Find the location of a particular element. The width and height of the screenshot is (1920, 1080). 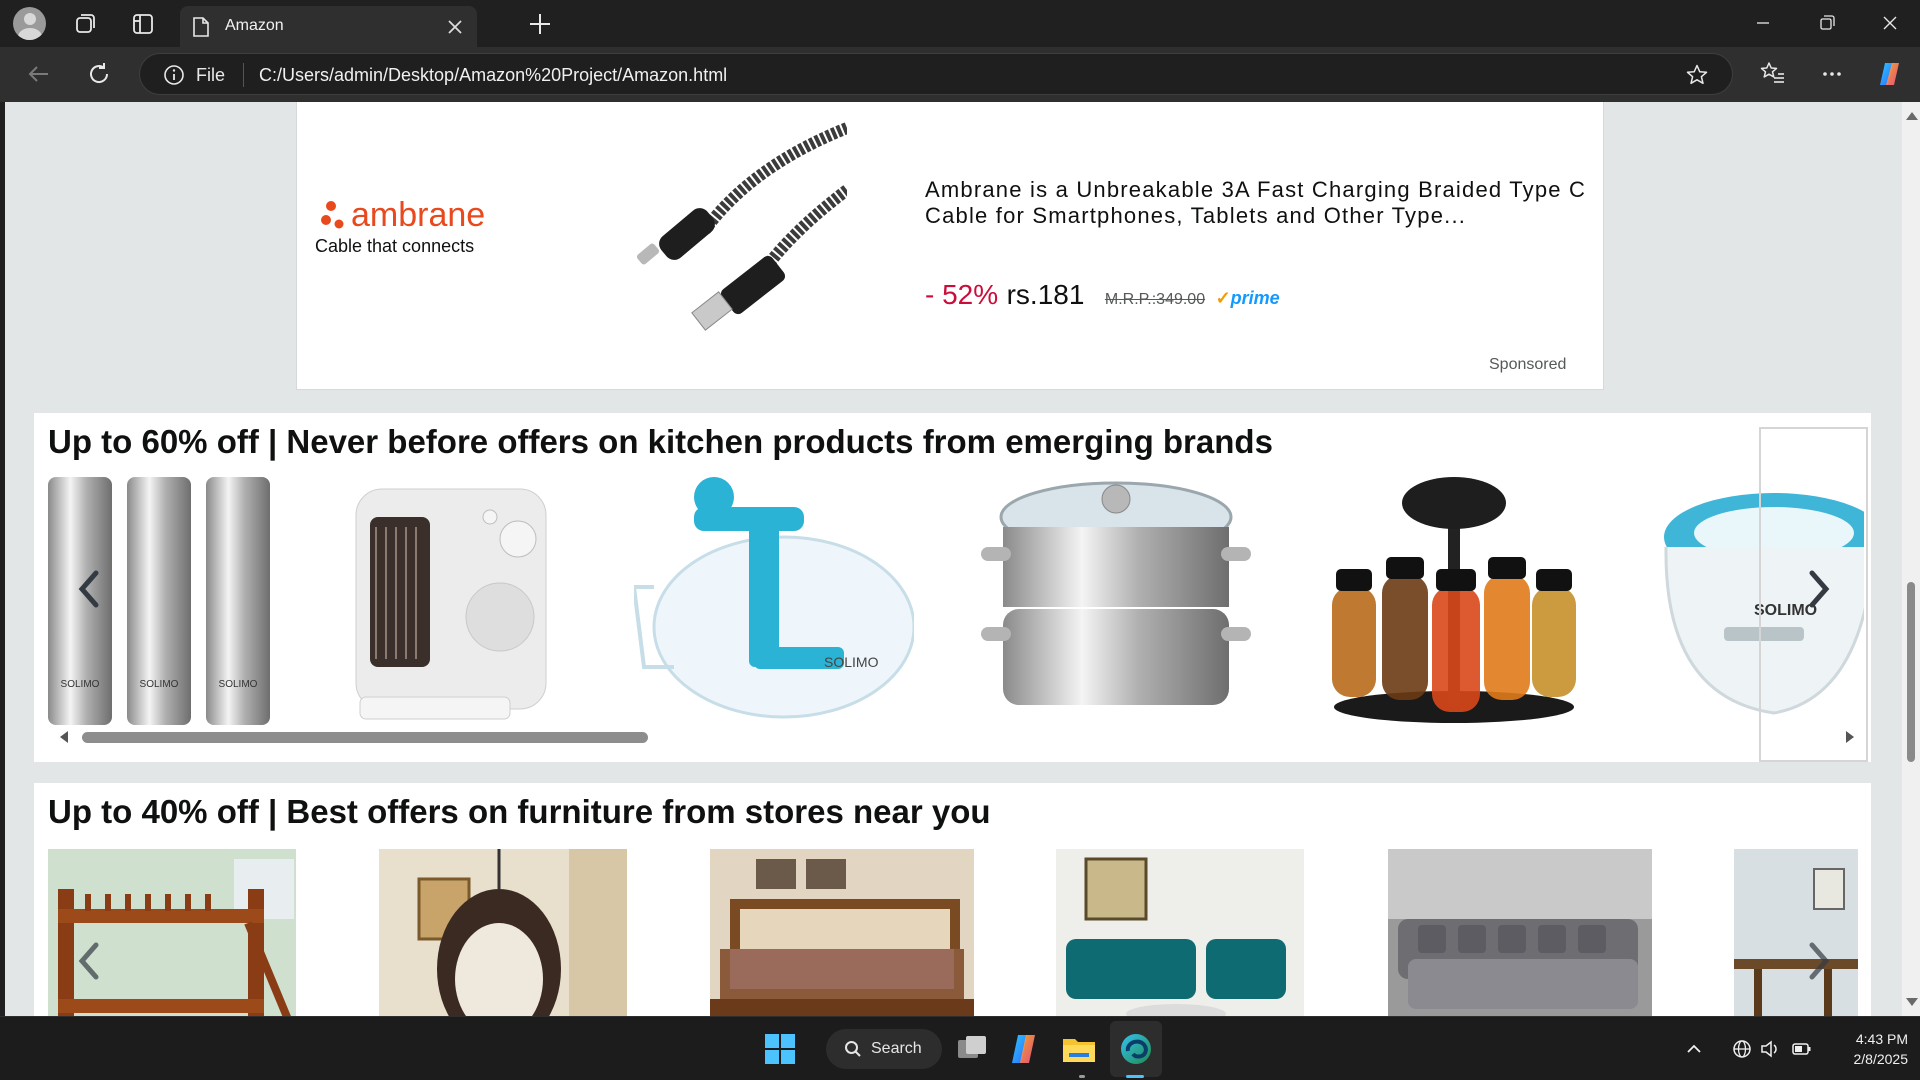

scroll-up-arrow-icon is located at coordinates (1912, 116).